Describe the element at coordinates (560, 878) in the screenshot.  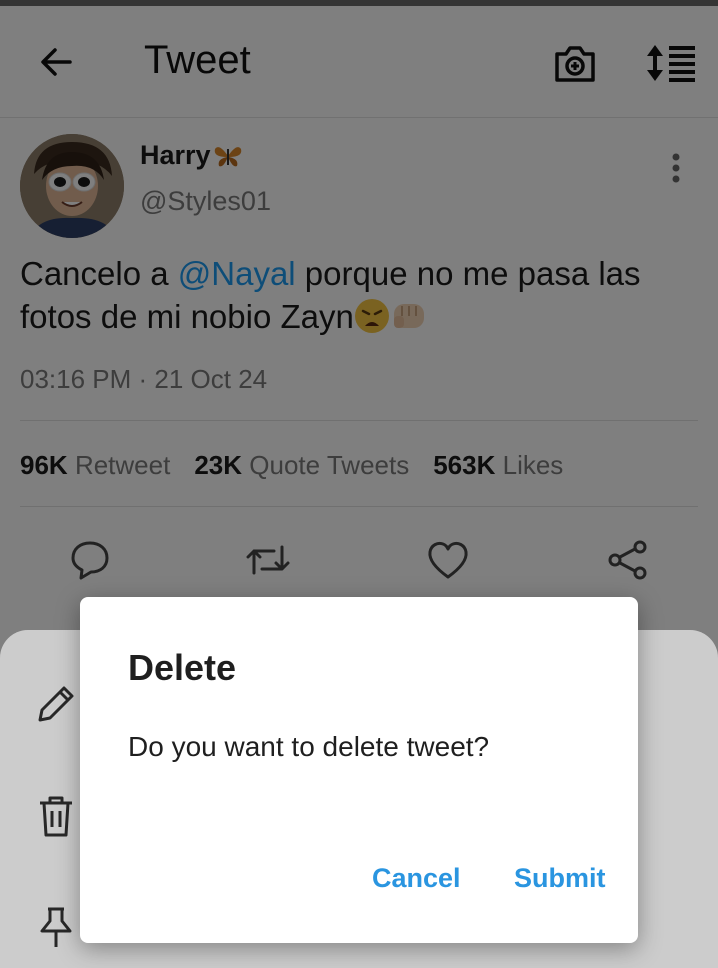
I see `submit-button: Submit` at that location.